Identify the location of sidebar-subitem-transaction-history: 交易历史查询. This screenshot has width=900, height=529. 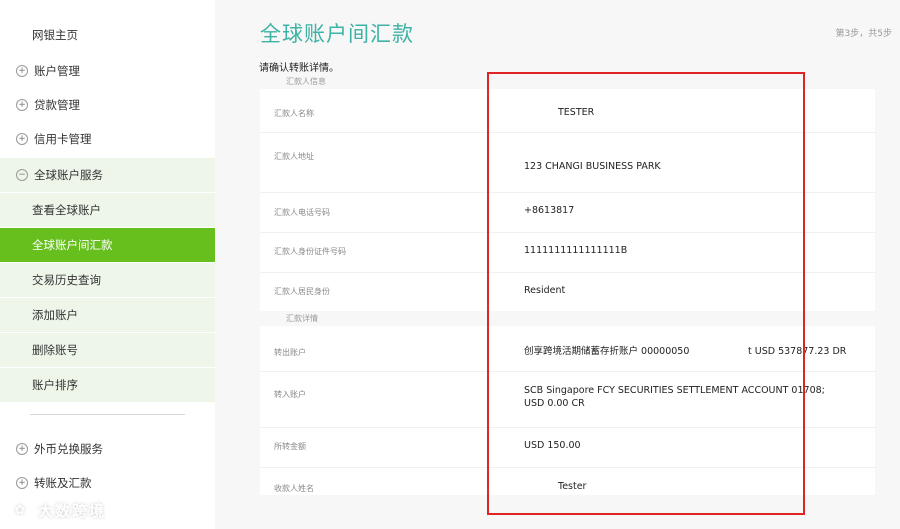
(107, 280).